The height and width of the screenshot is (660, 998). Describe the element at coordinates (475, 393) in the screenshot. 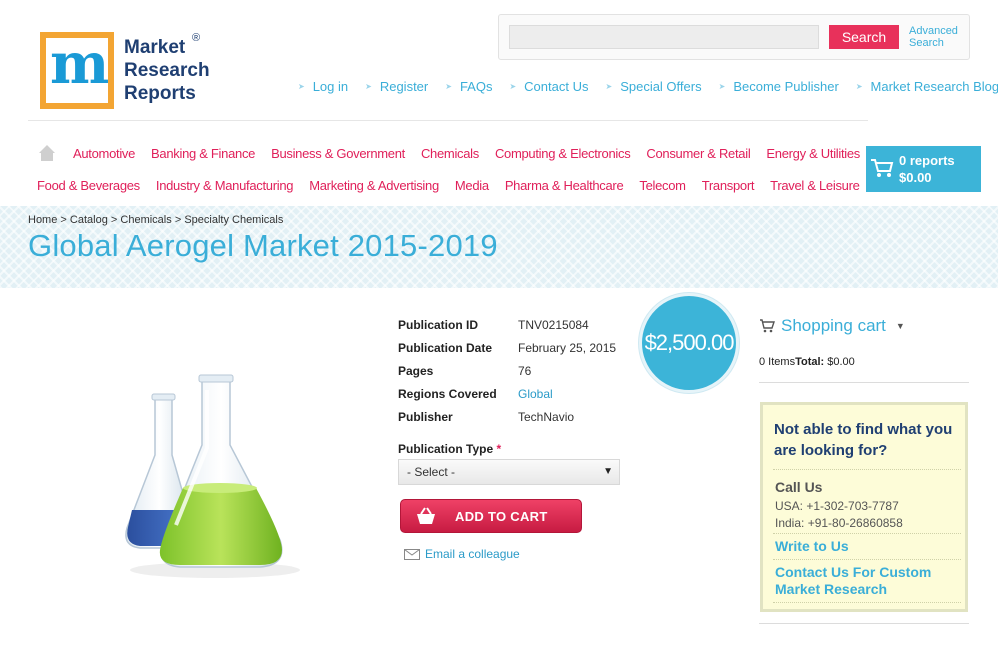

I see `detail-row: Regions Covered Global` at that location.